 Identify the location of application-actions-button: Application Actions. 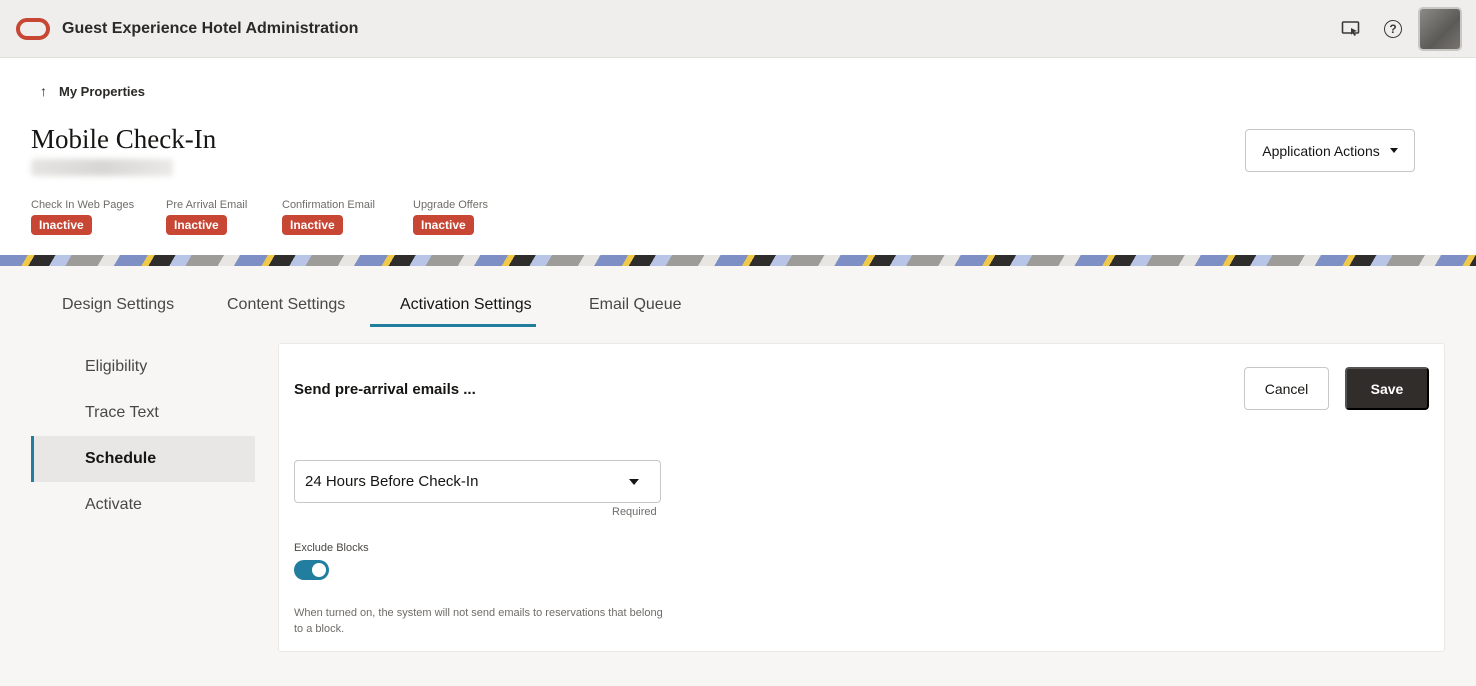
(1330, 150).